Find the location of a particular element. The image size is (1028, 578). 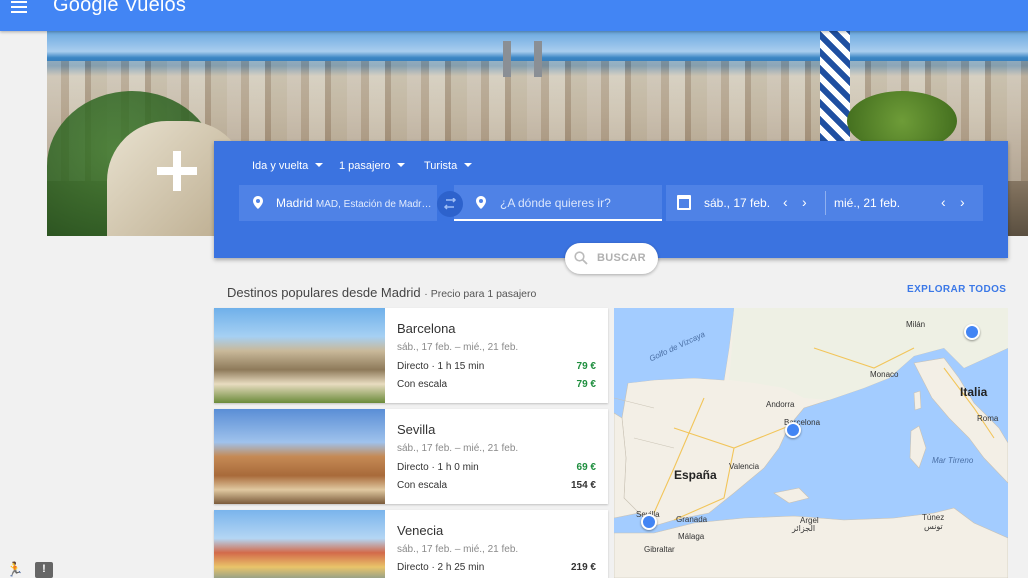

map-label-andorra: Andorra is located at coordinates (780, 404).